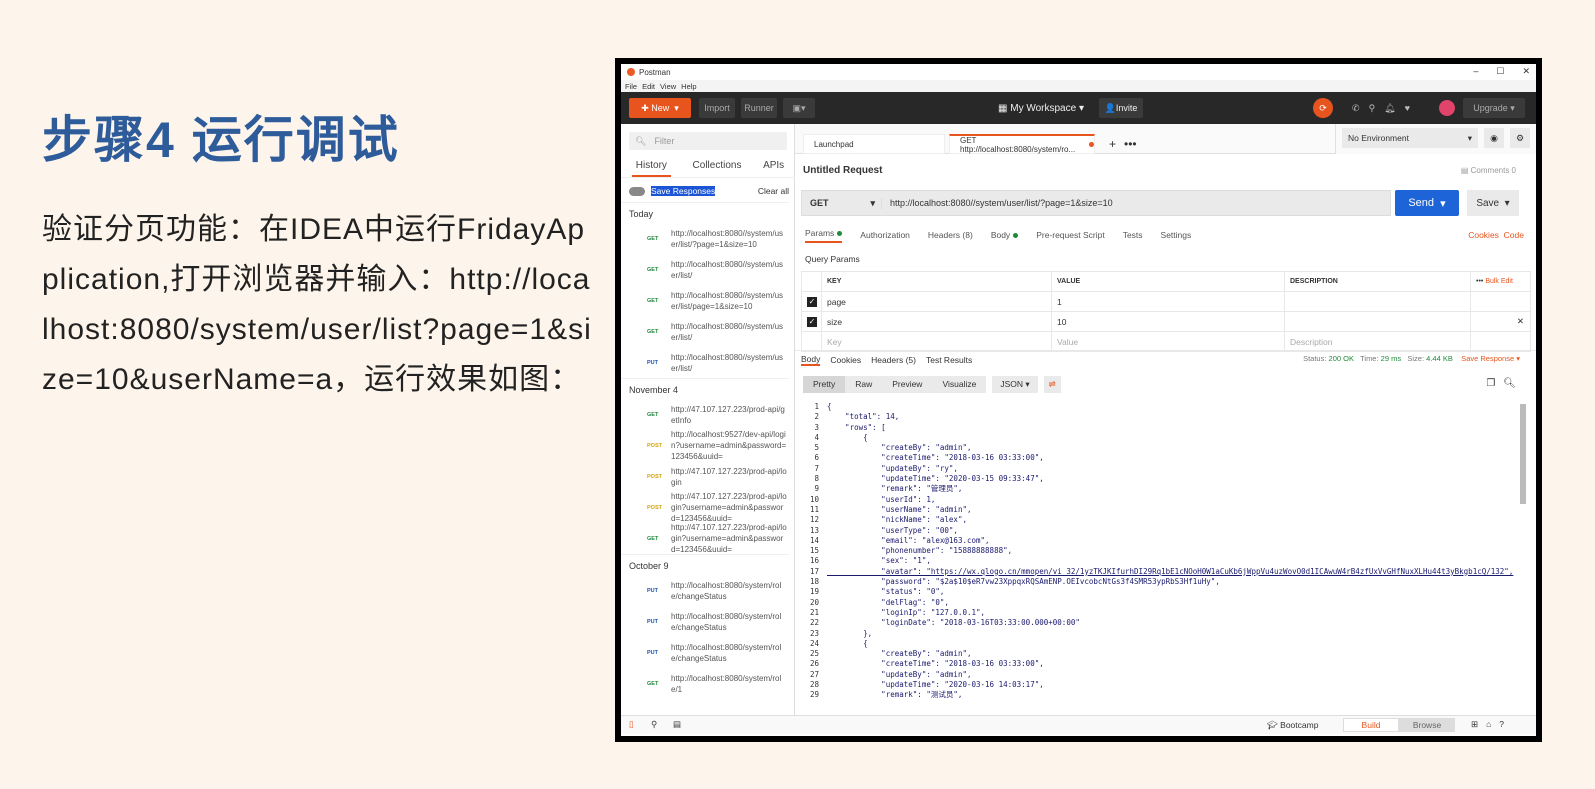  I want to click on code-link: Code, so click(1514, 235).